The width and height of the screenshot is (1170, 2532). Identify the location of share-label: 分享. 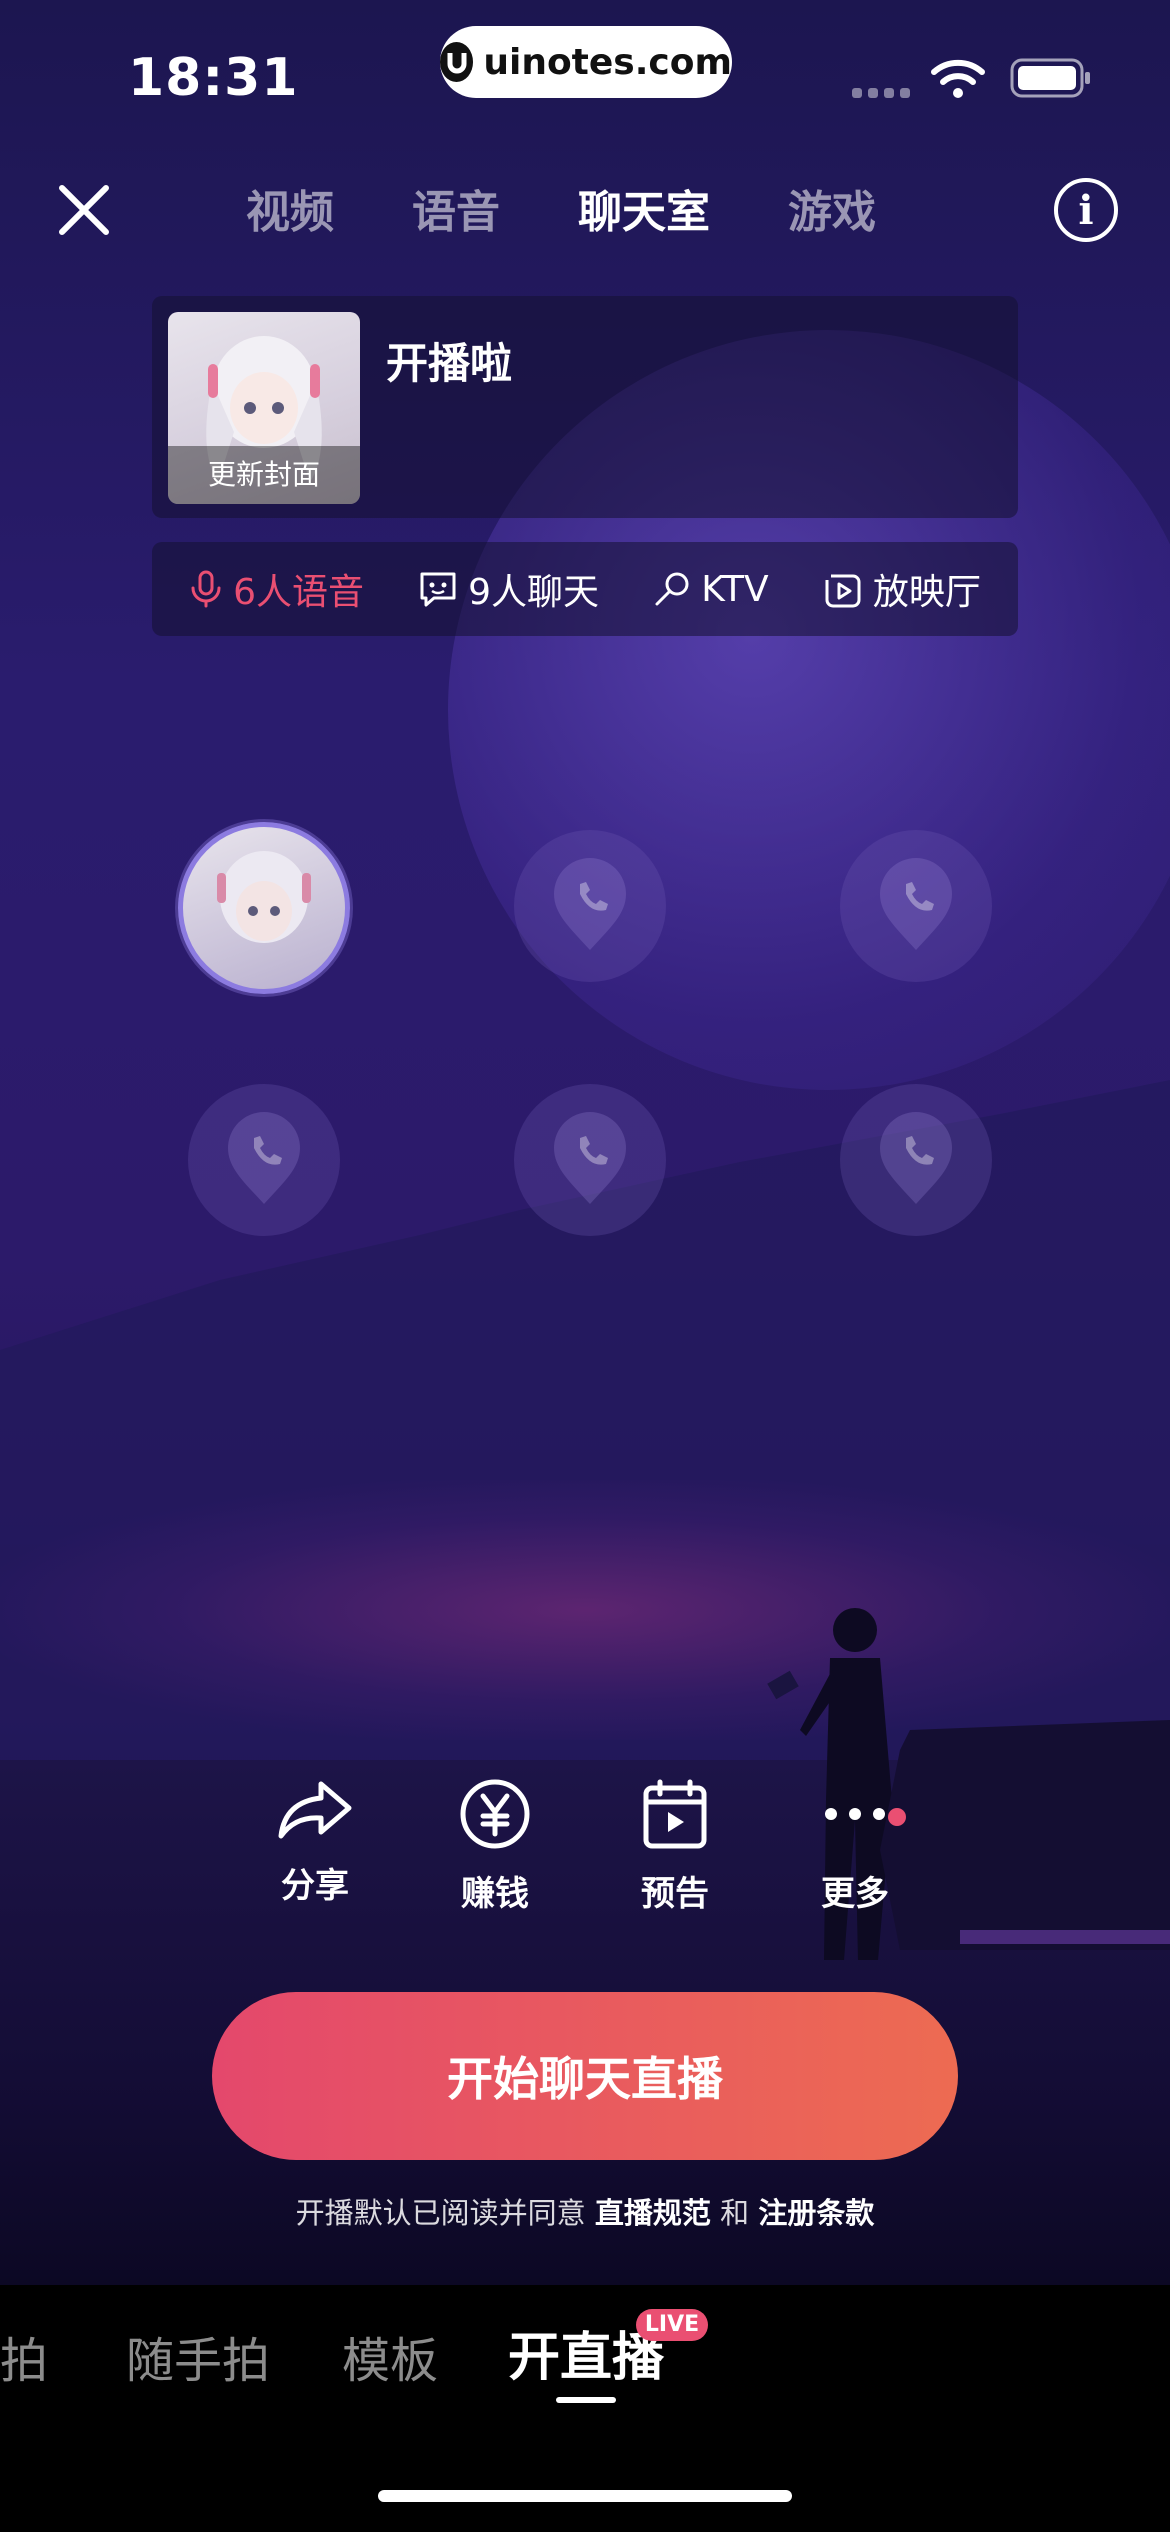
(315, 1886).